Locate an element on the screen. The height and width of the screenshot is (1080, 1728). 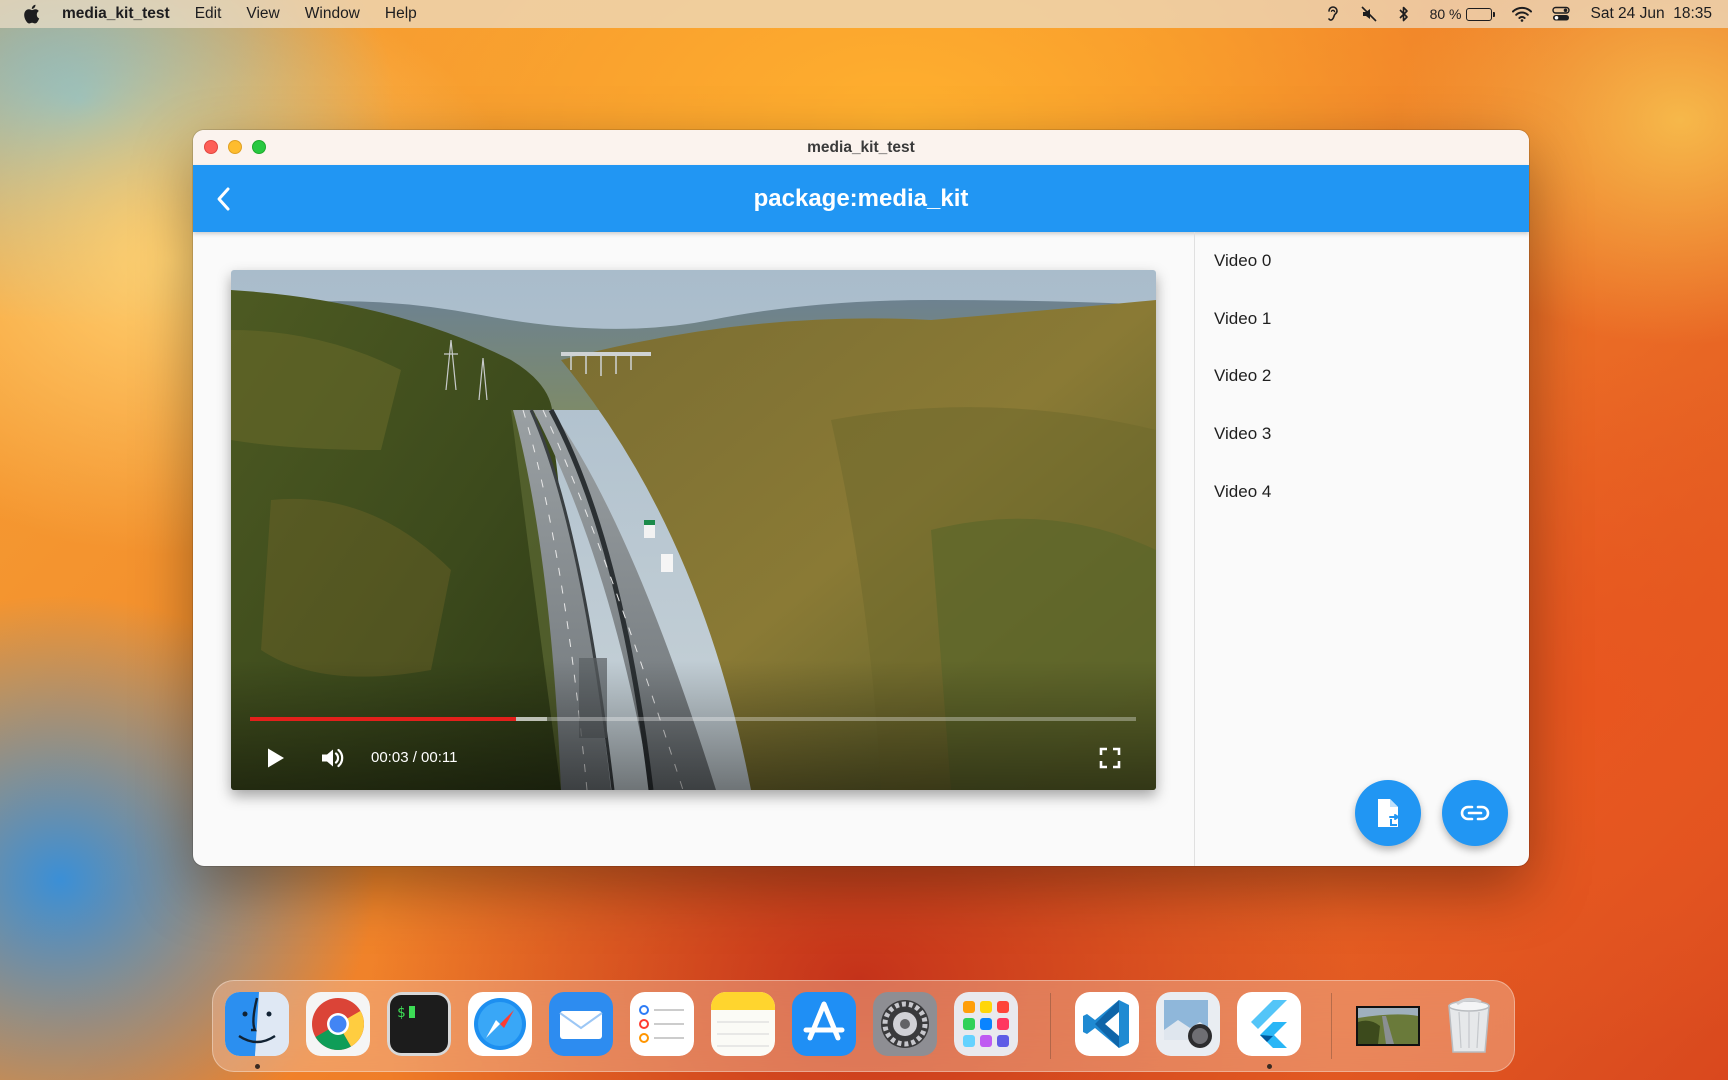
video-list: Video 0 Video 1 Video 2 Video 3 Video 4 is located at coordinates (1362, 376).